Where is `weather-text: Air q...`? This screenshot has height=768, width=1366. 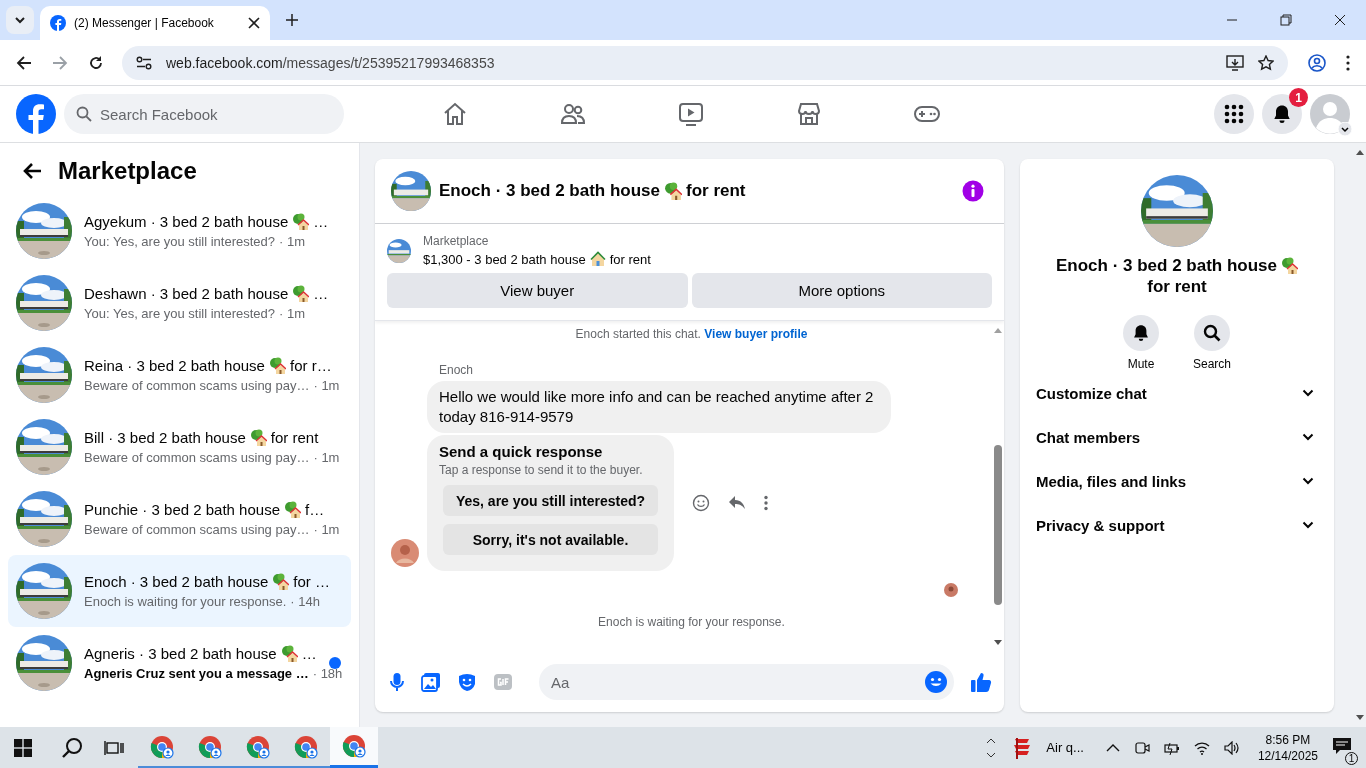
weather-text: Air q... is located at coordinates (1065, 747).